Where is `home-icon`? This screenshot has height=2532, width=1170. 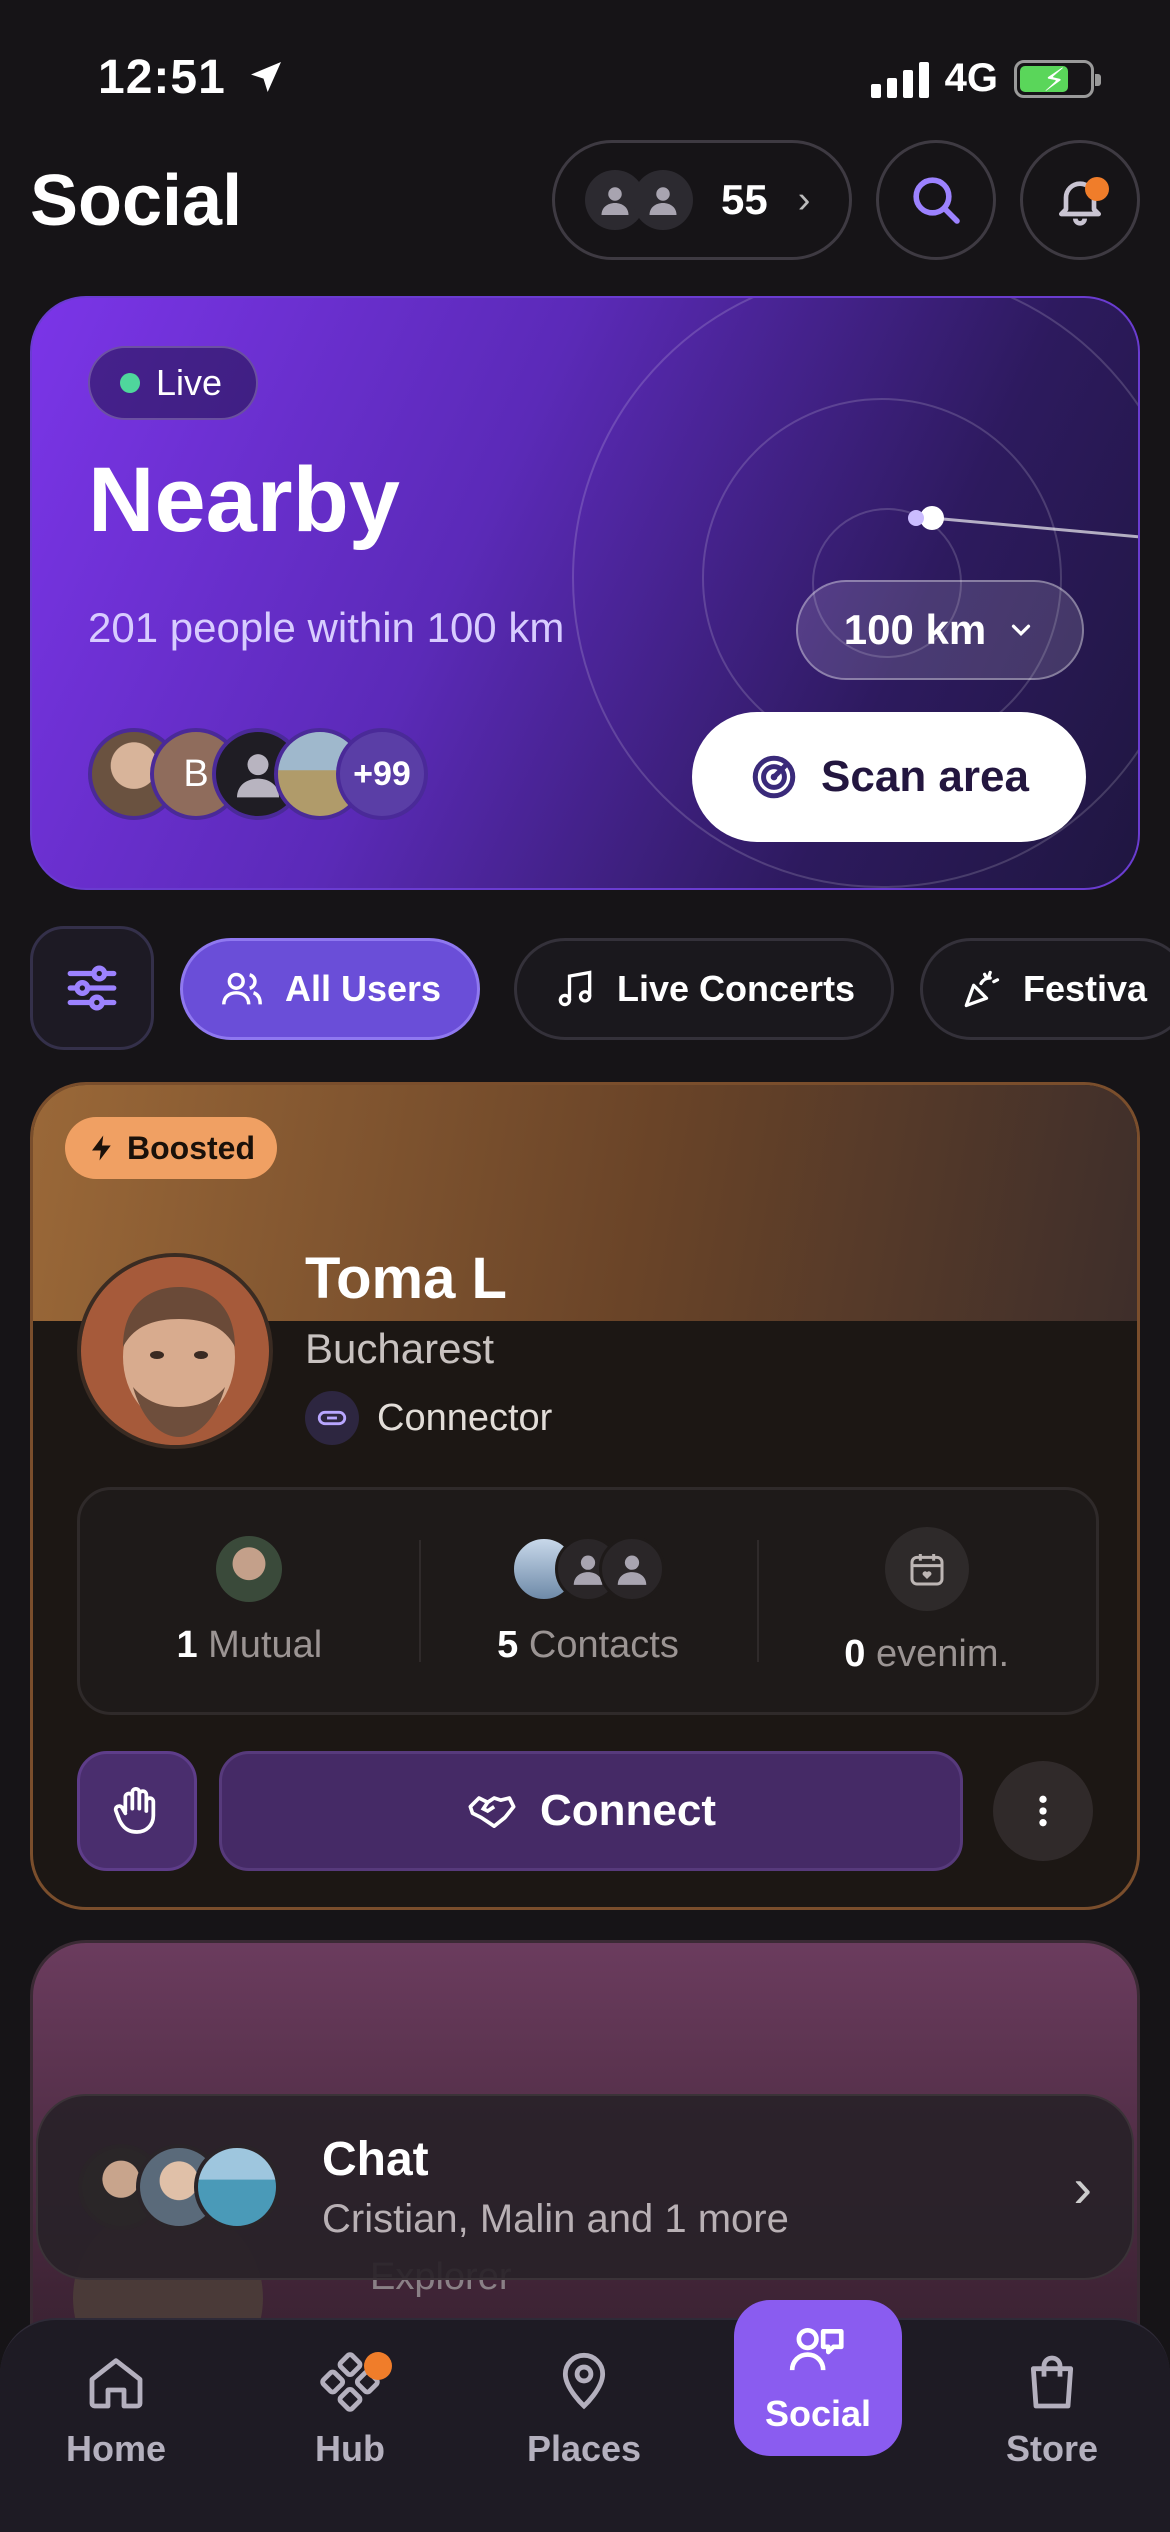
home-icon is located at coordinates (116, 2383).